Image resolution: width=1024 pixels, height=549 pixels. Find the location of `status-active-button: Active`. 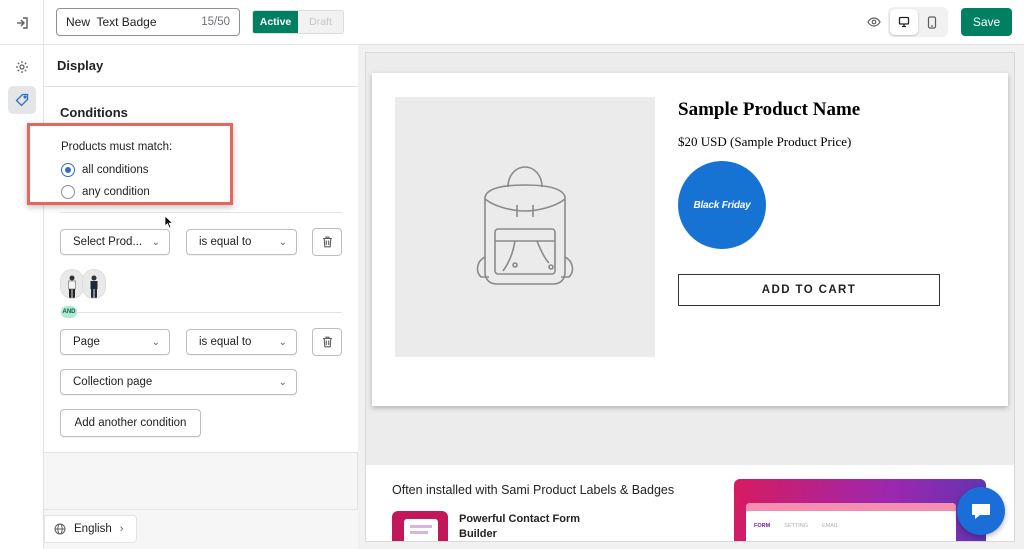

status-active-button: Active is located at coordinates (275, 22).